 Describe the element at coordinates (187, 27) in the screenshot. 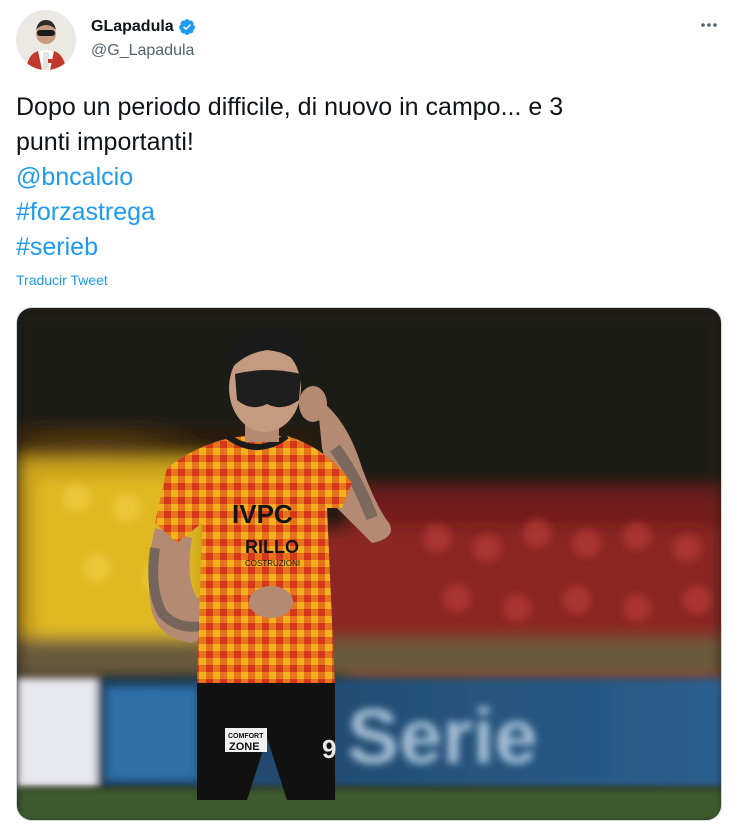

I see `verified-badge-icon` at that location.